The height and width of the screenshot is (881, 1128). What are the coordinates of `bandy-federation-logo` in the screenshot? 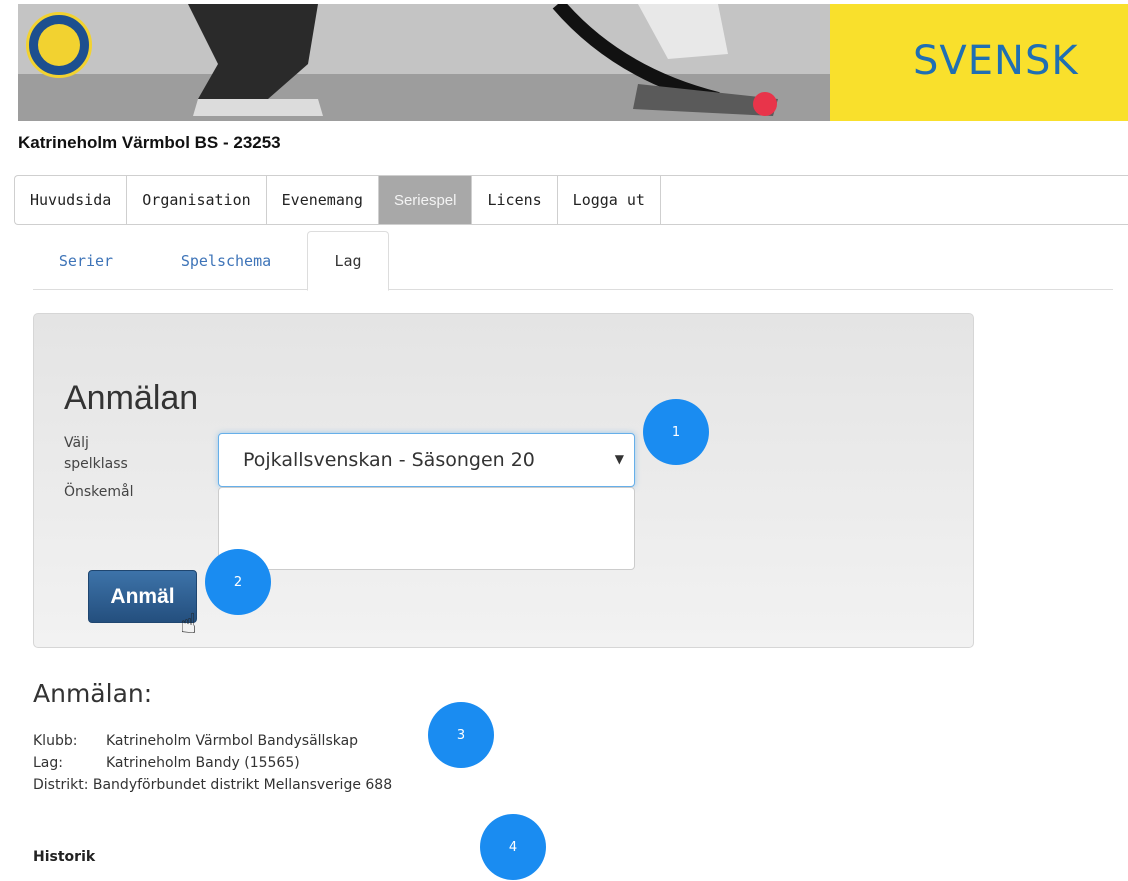 It's located at (59, 45).